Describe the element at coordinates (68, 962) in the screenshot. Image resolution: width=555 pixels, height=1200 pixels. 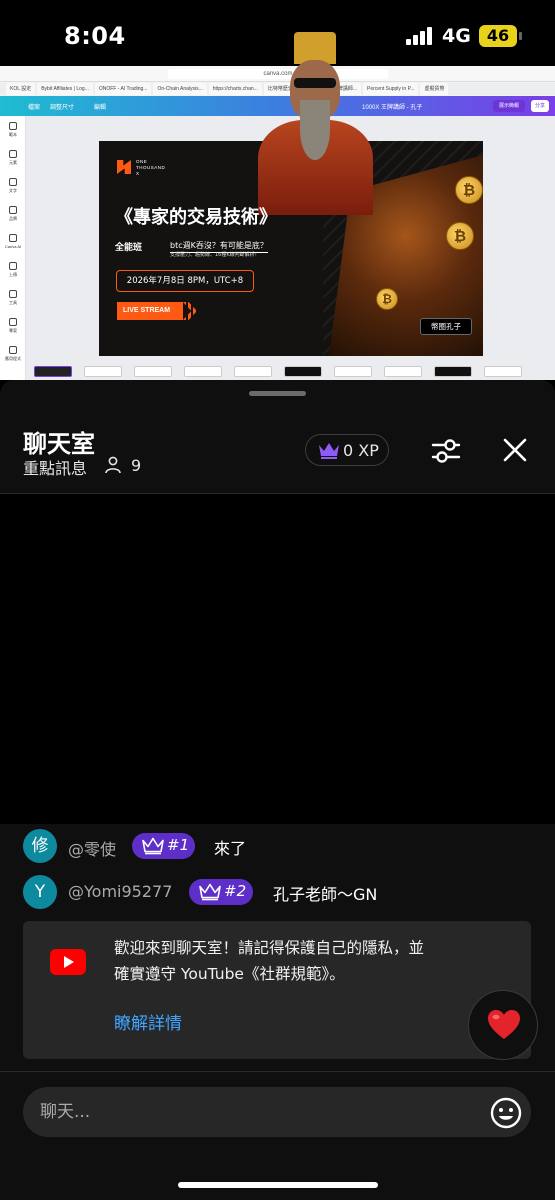
I see `youtube-icon` at that location.